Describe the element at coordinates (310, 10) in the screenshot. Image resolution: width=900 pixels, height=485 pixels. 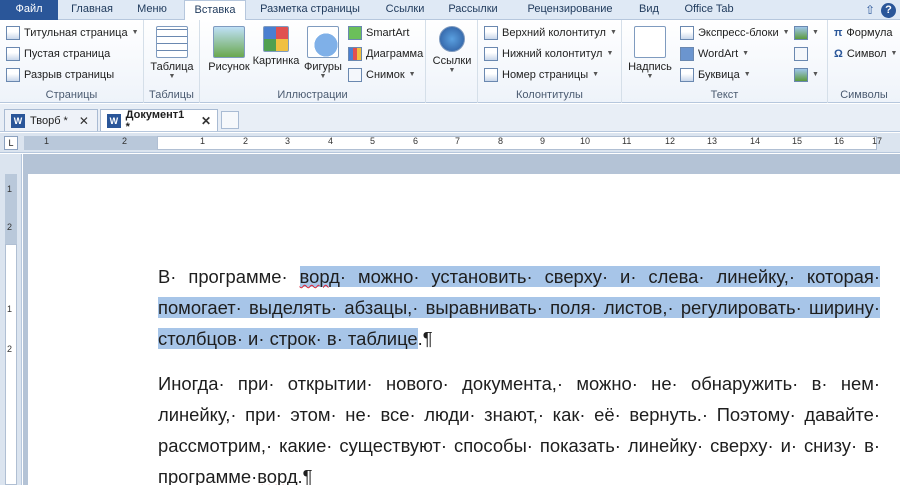
I see `tab-page-layout: Разметка страницы` at that location.